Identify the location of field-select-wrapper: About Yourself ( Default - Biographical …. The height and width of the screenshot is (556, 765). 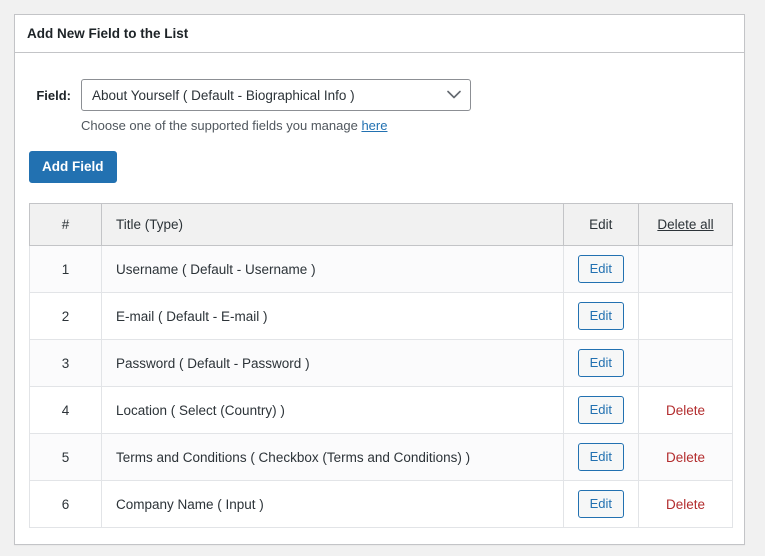
(276, 95).